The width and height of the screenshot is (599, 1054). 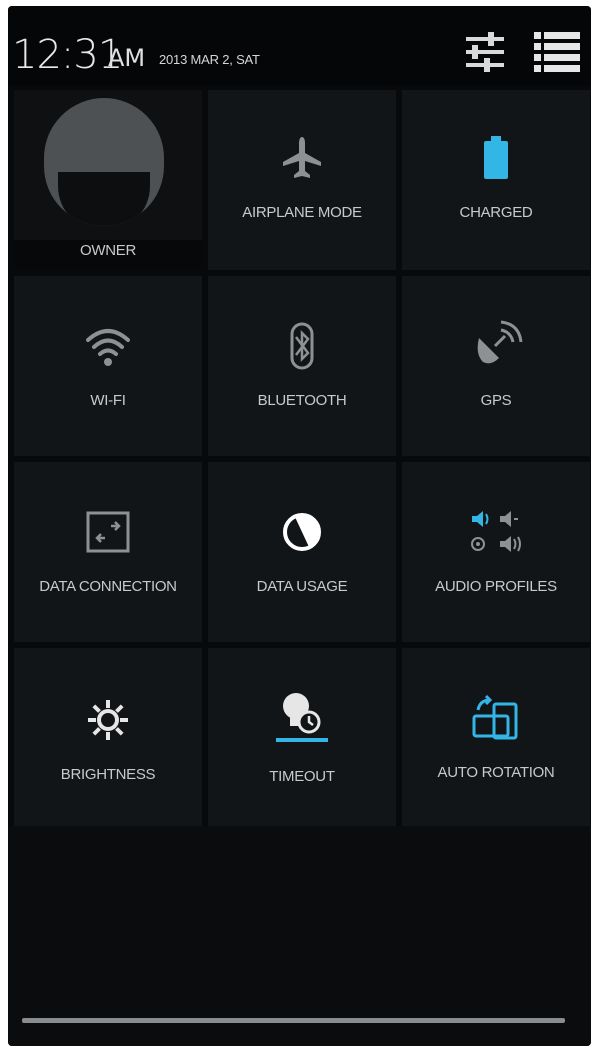 What do you see at coordinates (496, 400) in the screenshot?
I see `tile-label: GPS` at bounding box center [496, 400].